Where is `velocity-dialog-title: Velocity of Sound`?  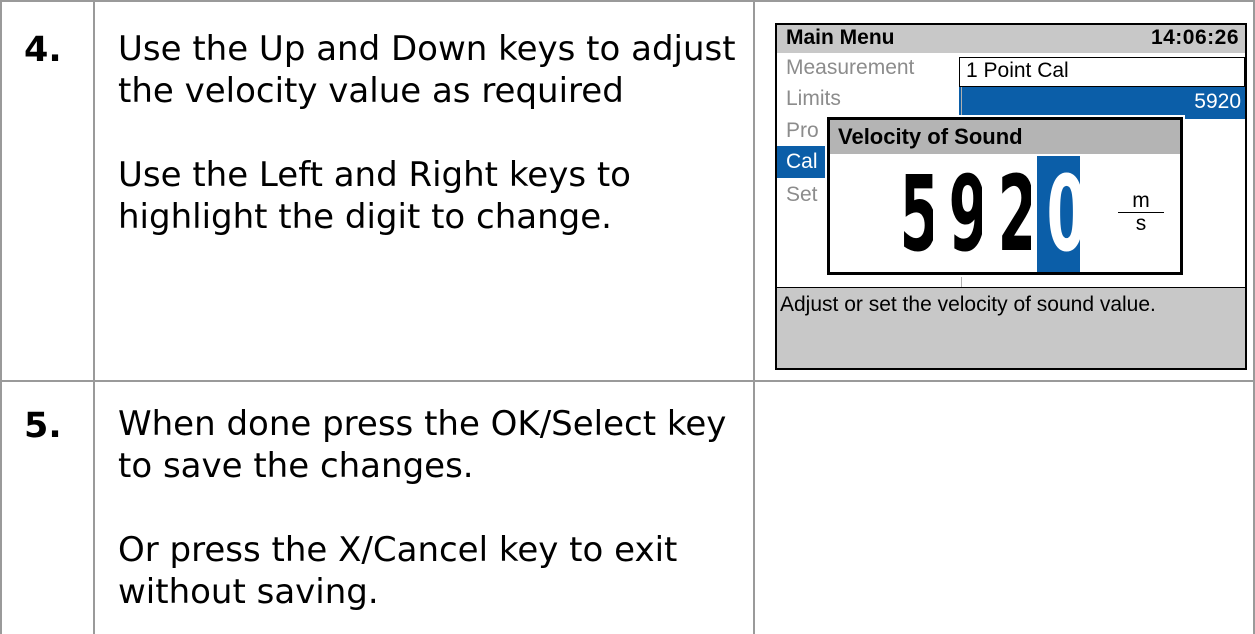
velocity-dialog-title: Velocity of Sound is located at coordinates (930, 136).